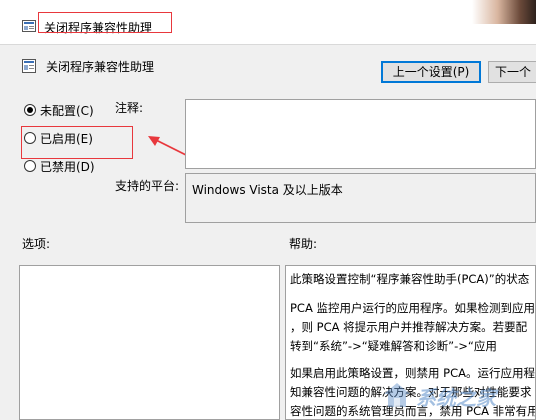 This screenshot has width=536, height=420. I want to click on help-line: ，则 PCA 将提示用户并推荐解决方案。若要配, so click(409, 327).